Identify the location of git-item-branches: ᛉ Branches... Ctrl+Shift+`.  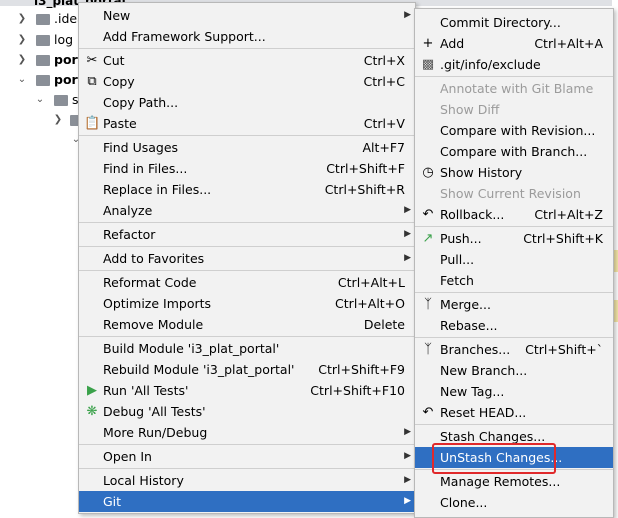
(514, 349).